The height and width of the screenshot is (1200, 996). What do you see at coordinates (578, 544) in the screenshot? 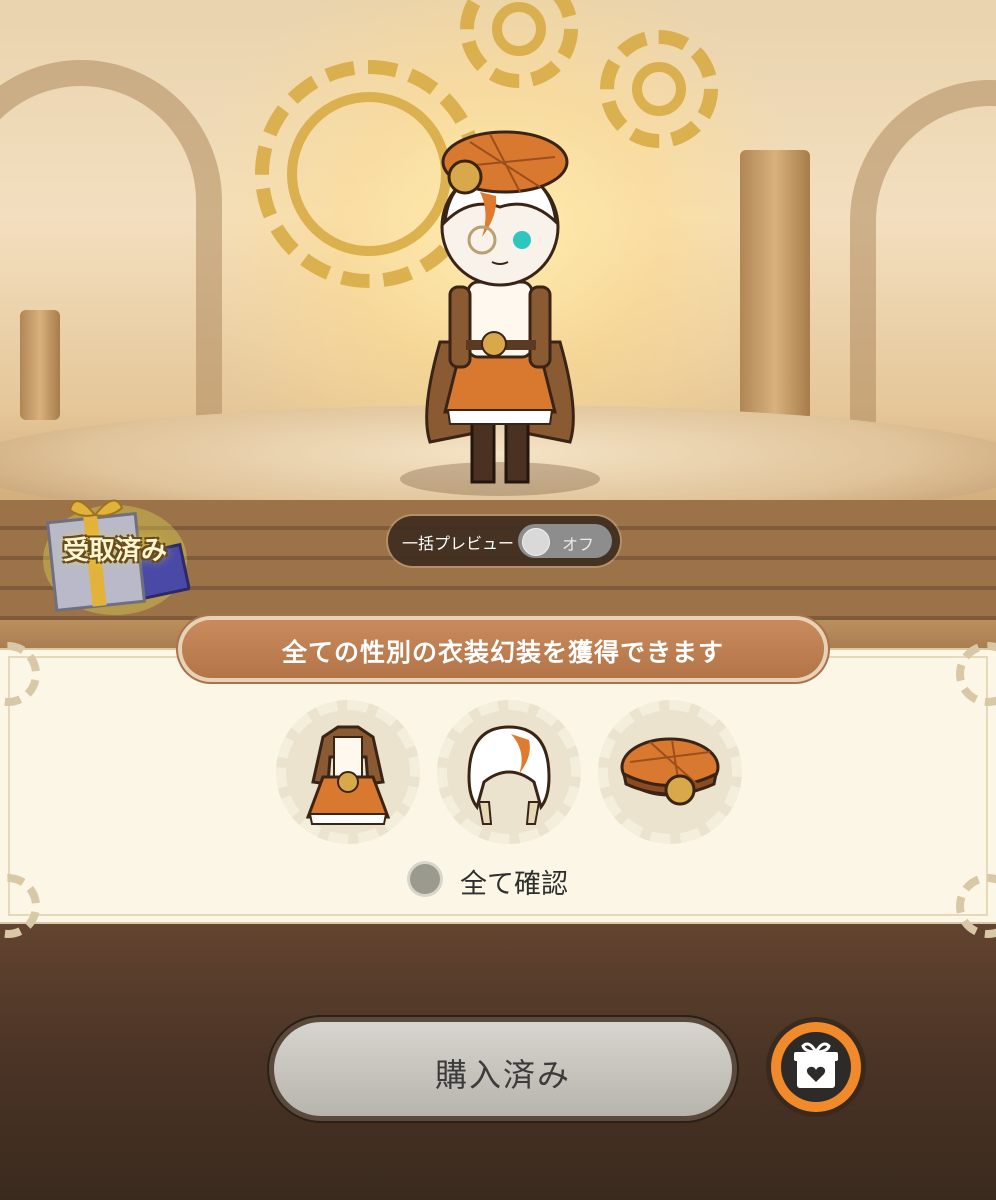
I see `toggle-state-label: オフ` at bounding box center [578, 544].